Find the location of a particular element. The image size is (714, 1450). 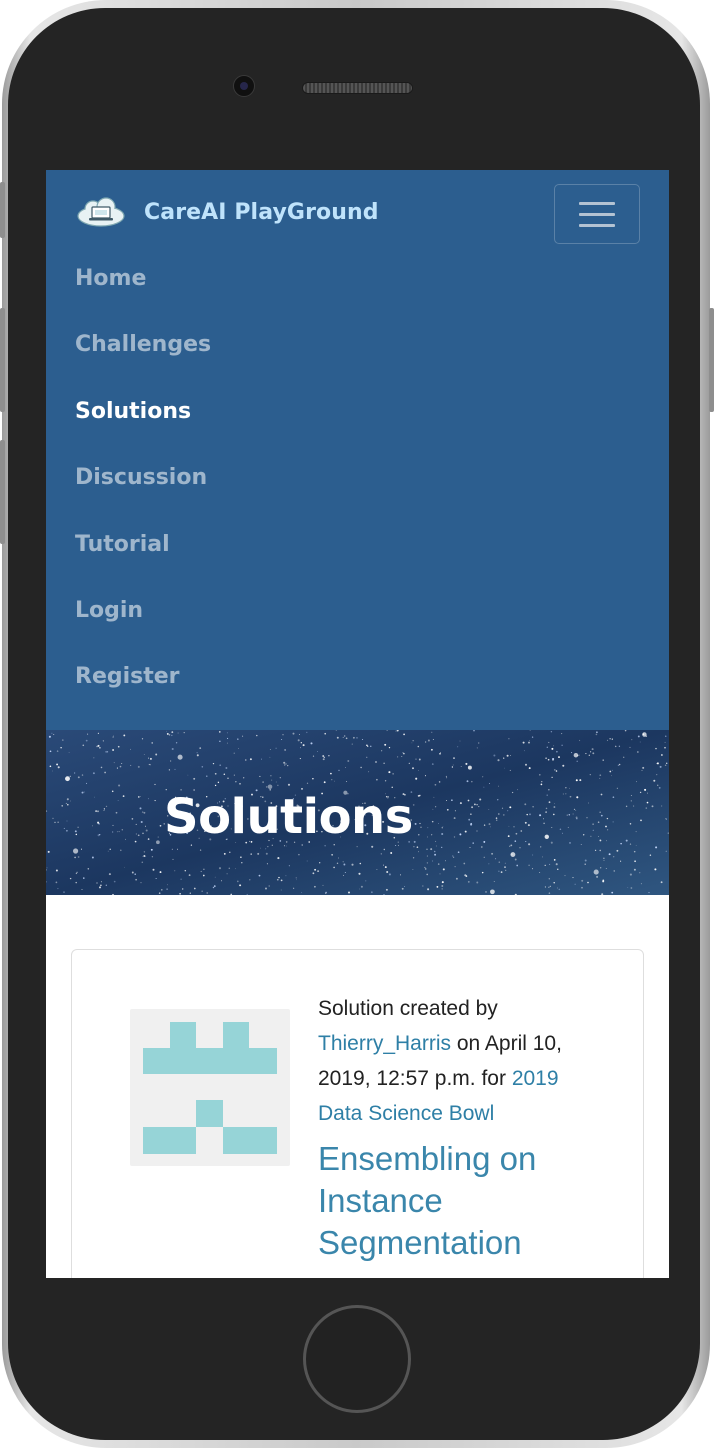

volume-down-button is located at coordinates (2, 492).